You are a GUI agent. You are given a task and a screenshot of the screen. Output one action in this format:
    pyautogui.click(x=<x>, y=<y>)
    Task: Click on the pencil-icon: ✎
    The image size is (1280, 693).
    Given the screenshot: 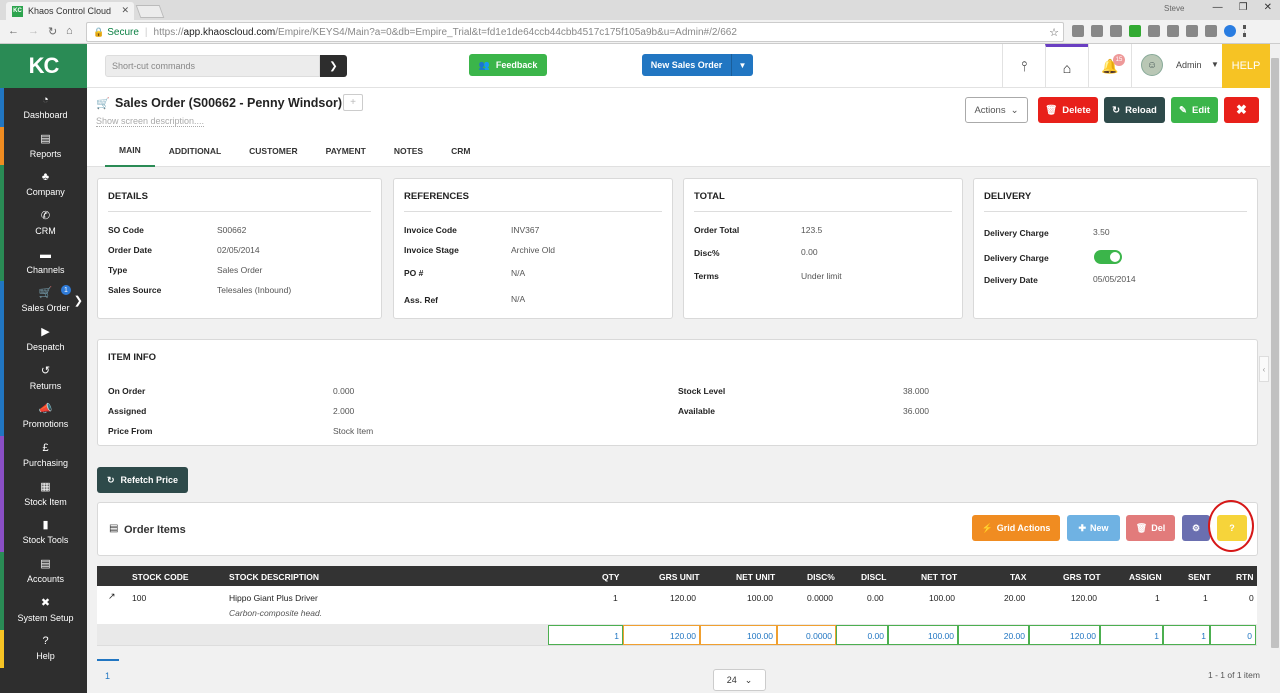 What is the action you would take?
    pyautogui.click(x=1183, y=110)
    